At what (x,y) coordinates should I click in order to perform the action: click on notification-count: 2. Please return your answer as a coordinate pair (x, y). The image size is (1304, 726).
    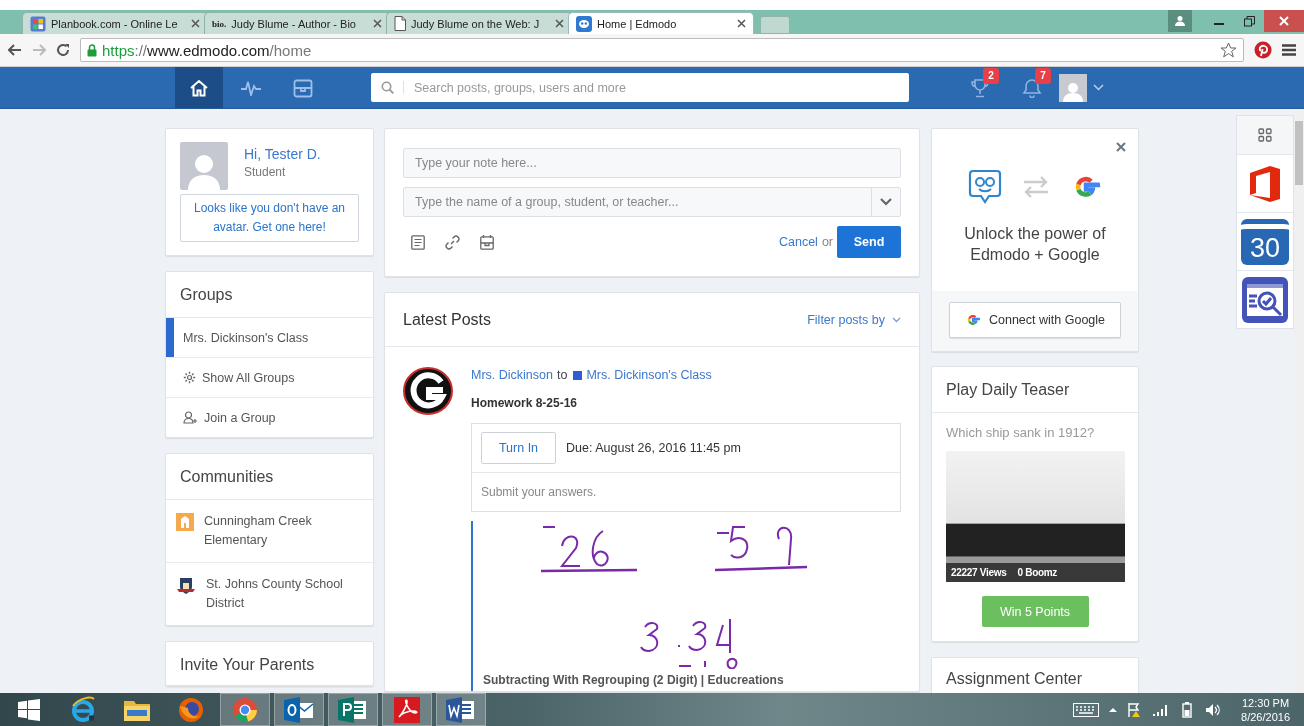
    Looking at the image, I should click on (991, 75).